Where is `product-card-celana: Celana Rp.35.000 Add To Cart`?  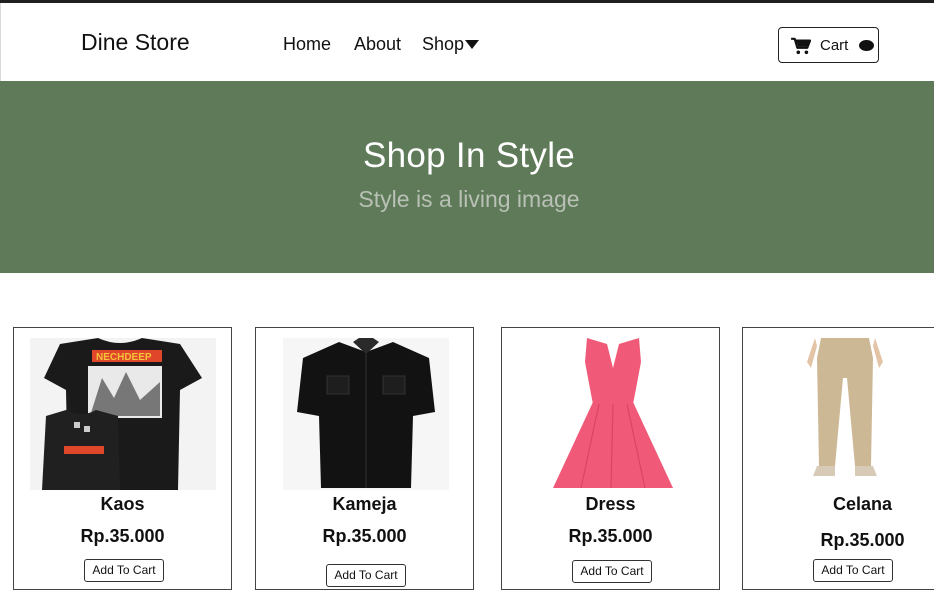 product-card-celana: Celana Rp.35.000 Add To Cart is located at coordinates (838, 458).